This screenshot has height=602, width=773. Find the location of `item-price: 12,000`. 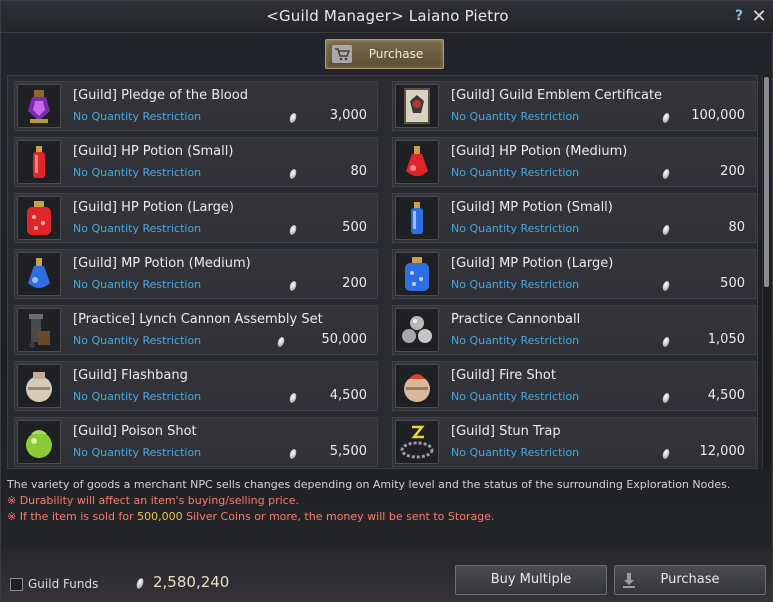

item-price: 12,000 is located at coordinates (722, 451).